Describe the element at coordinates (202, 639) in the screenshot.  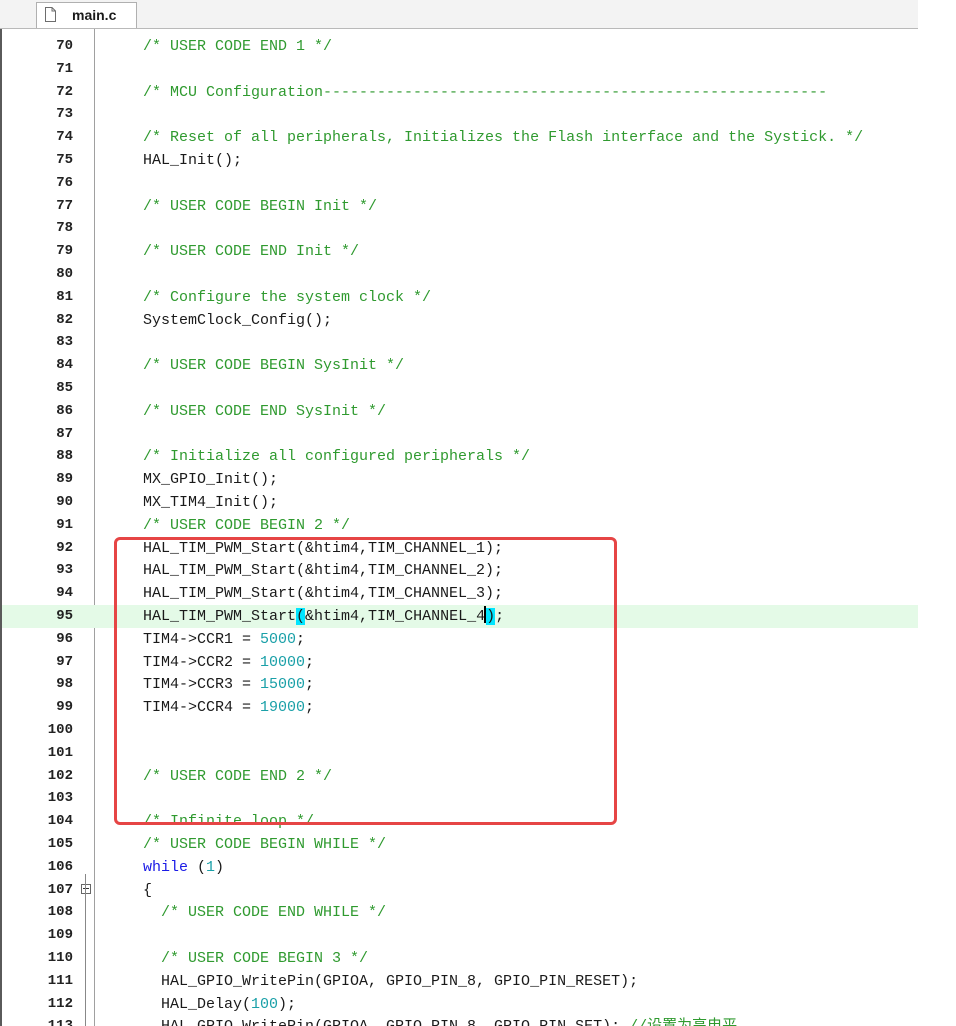
I see `code-token: TIM4->CCR1 =` at that location.